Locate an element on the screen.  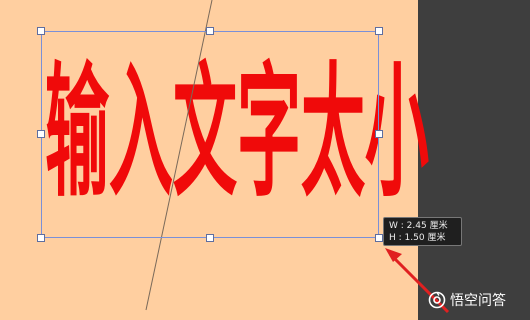
tooltip-height-label: H : is located at coordinates (395, 238).